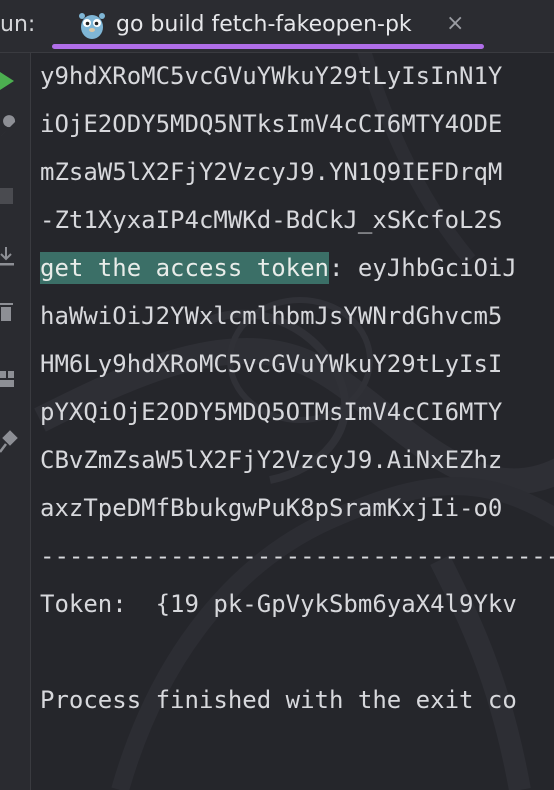  Describe the element at coordinates (278, 700) in the screenshot. I see `console-line-process-finished: Process finished with the exit co` at that location.